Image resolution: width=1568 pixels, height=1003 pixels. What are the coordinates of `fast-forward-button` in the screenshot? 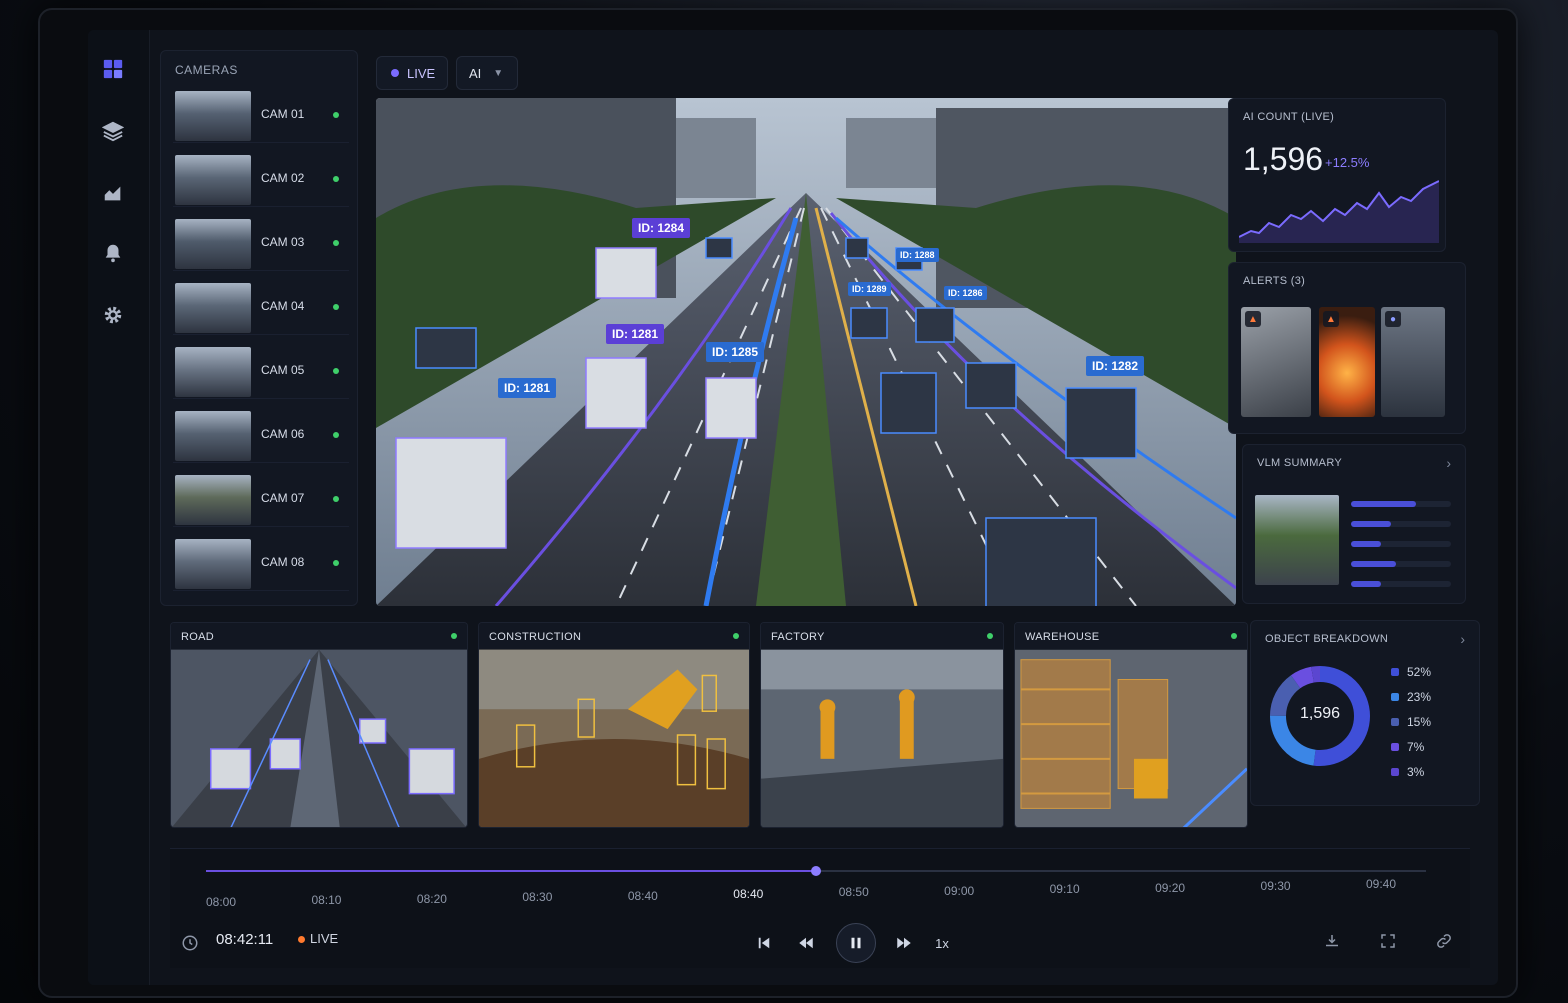 It's located at (904, 943).